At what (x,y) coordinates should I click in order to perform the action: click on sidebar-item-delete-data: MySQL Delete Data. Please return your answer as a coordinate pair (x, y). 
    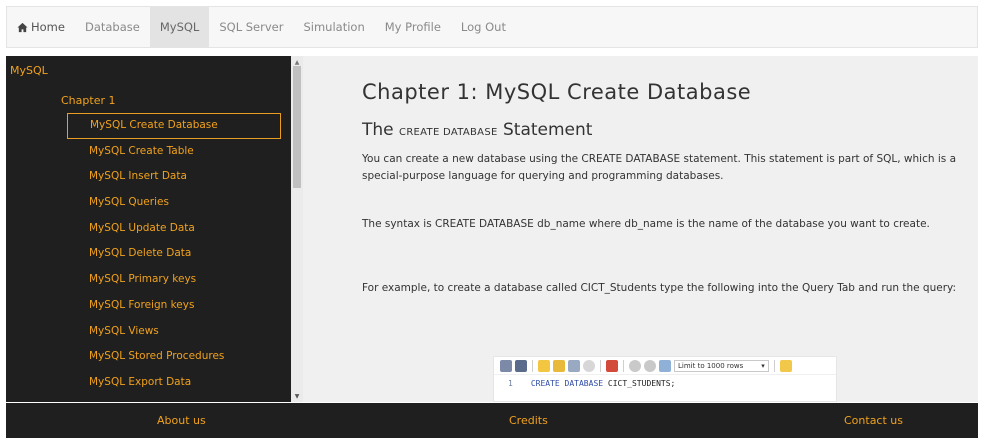
    Looking at the image, I should click on (174, 254).